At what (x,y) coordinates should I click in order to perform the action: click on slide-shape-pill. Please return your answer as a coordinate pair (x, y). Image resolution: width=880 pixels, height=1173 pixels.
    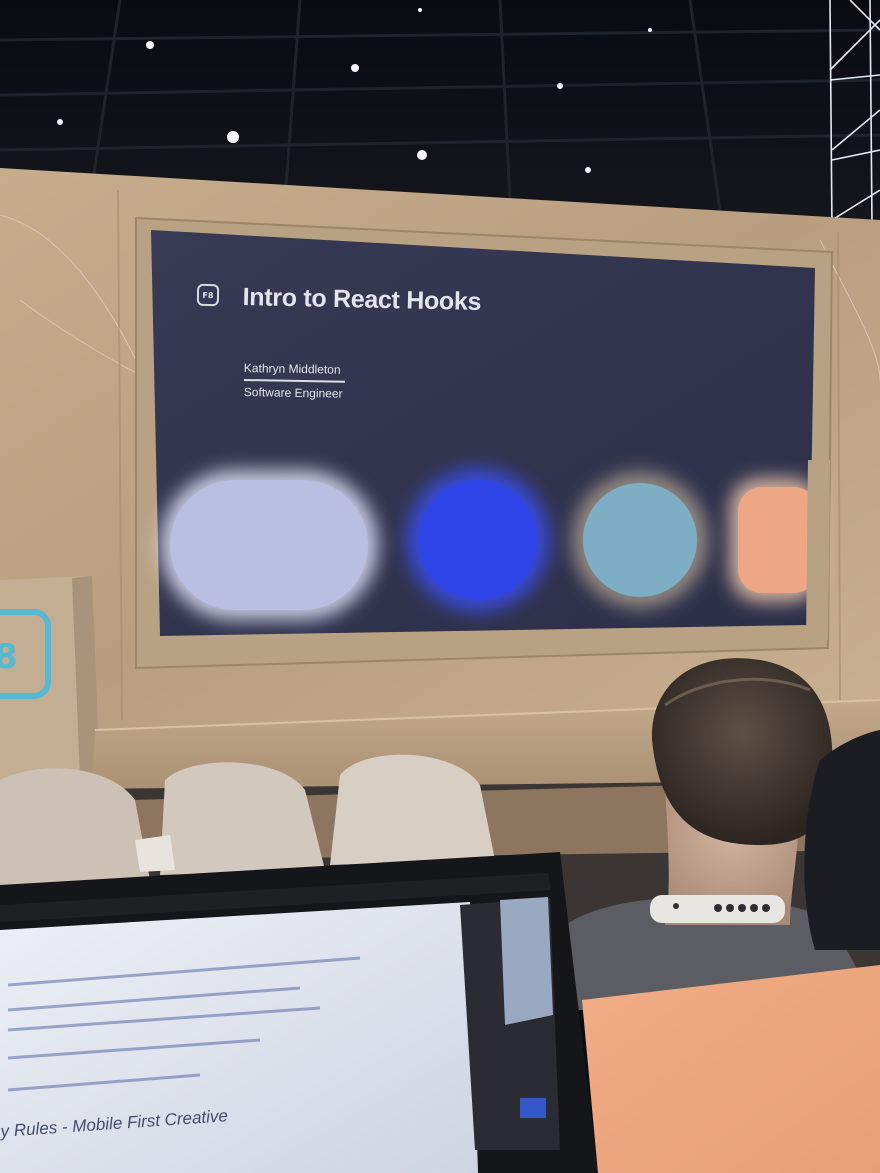
    Looking at the image, I should click on (269, 545).